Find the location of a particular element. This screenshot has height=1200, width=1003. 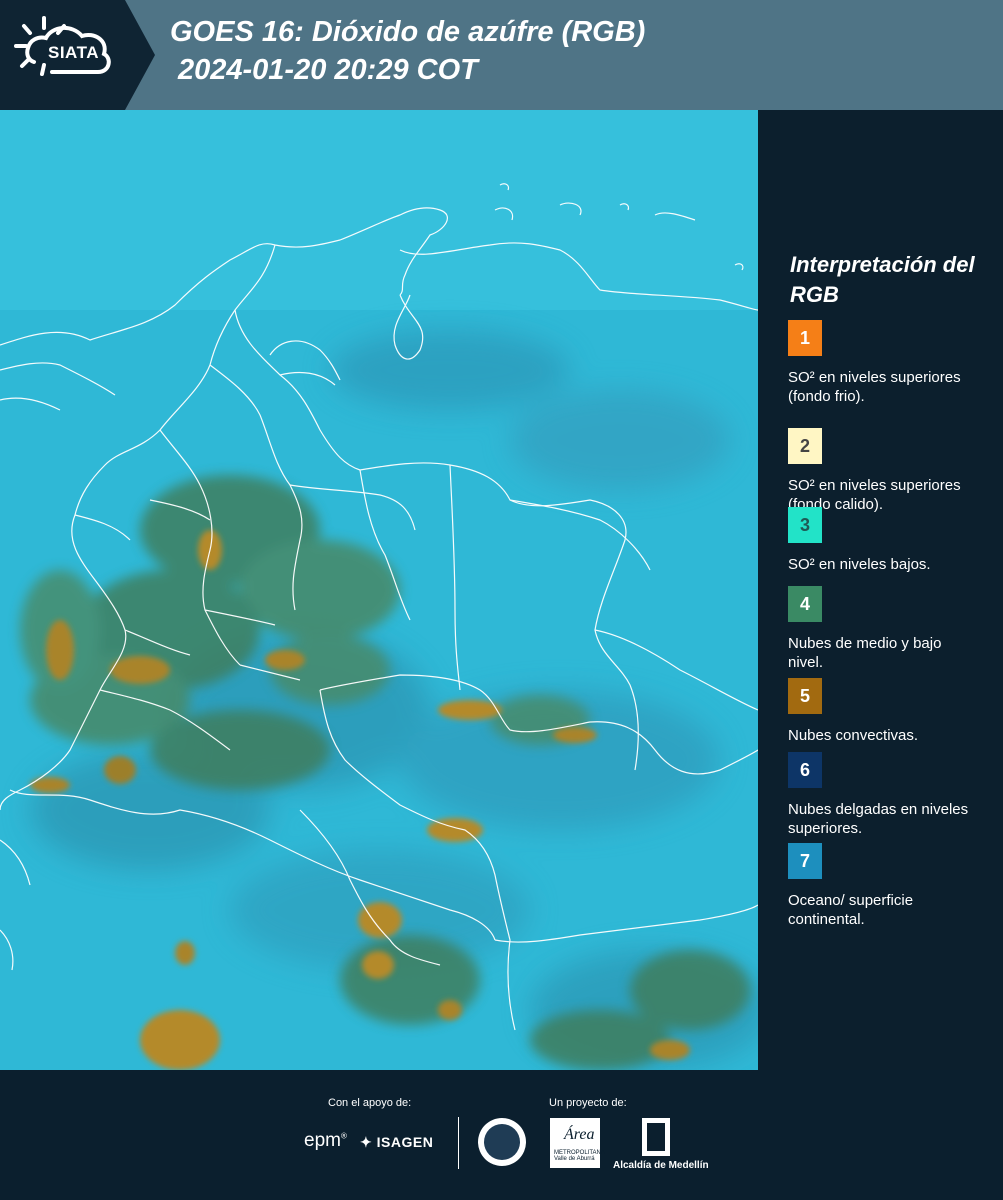

legend-item-4: 4 Nubes de medio y bajo nivel. is located at coordinates (890, 629).